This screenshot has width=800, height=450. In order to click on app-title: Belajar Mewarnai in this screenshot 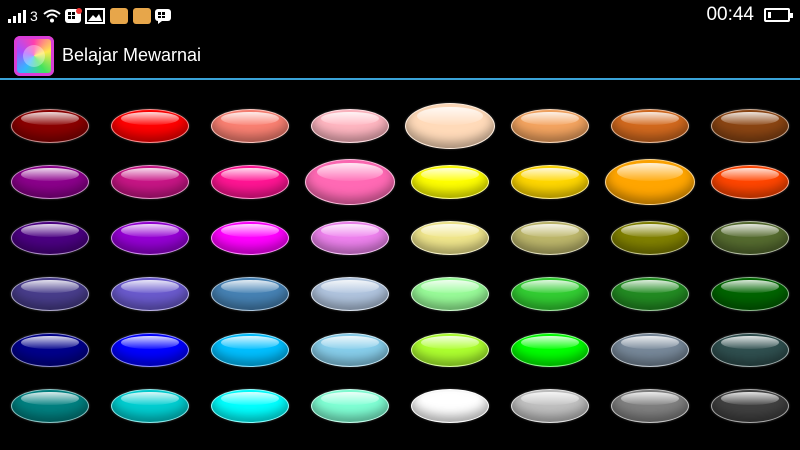, I will do `click(132, 55)`.